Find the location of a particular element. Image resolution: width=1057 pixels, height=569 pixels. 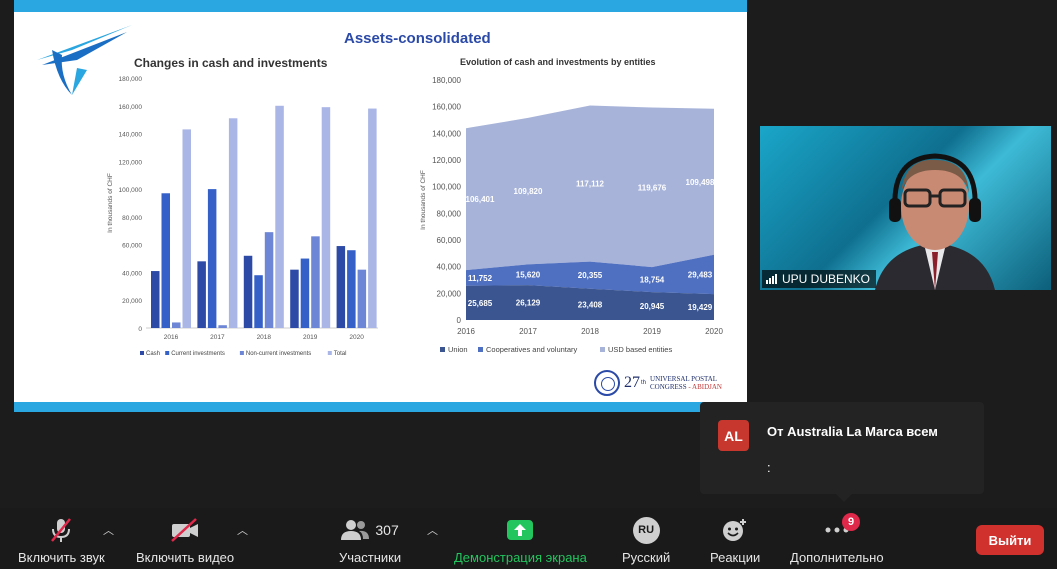

chat-notification: AL От Australia La Marca всем : is located at coordinates (842, 452).